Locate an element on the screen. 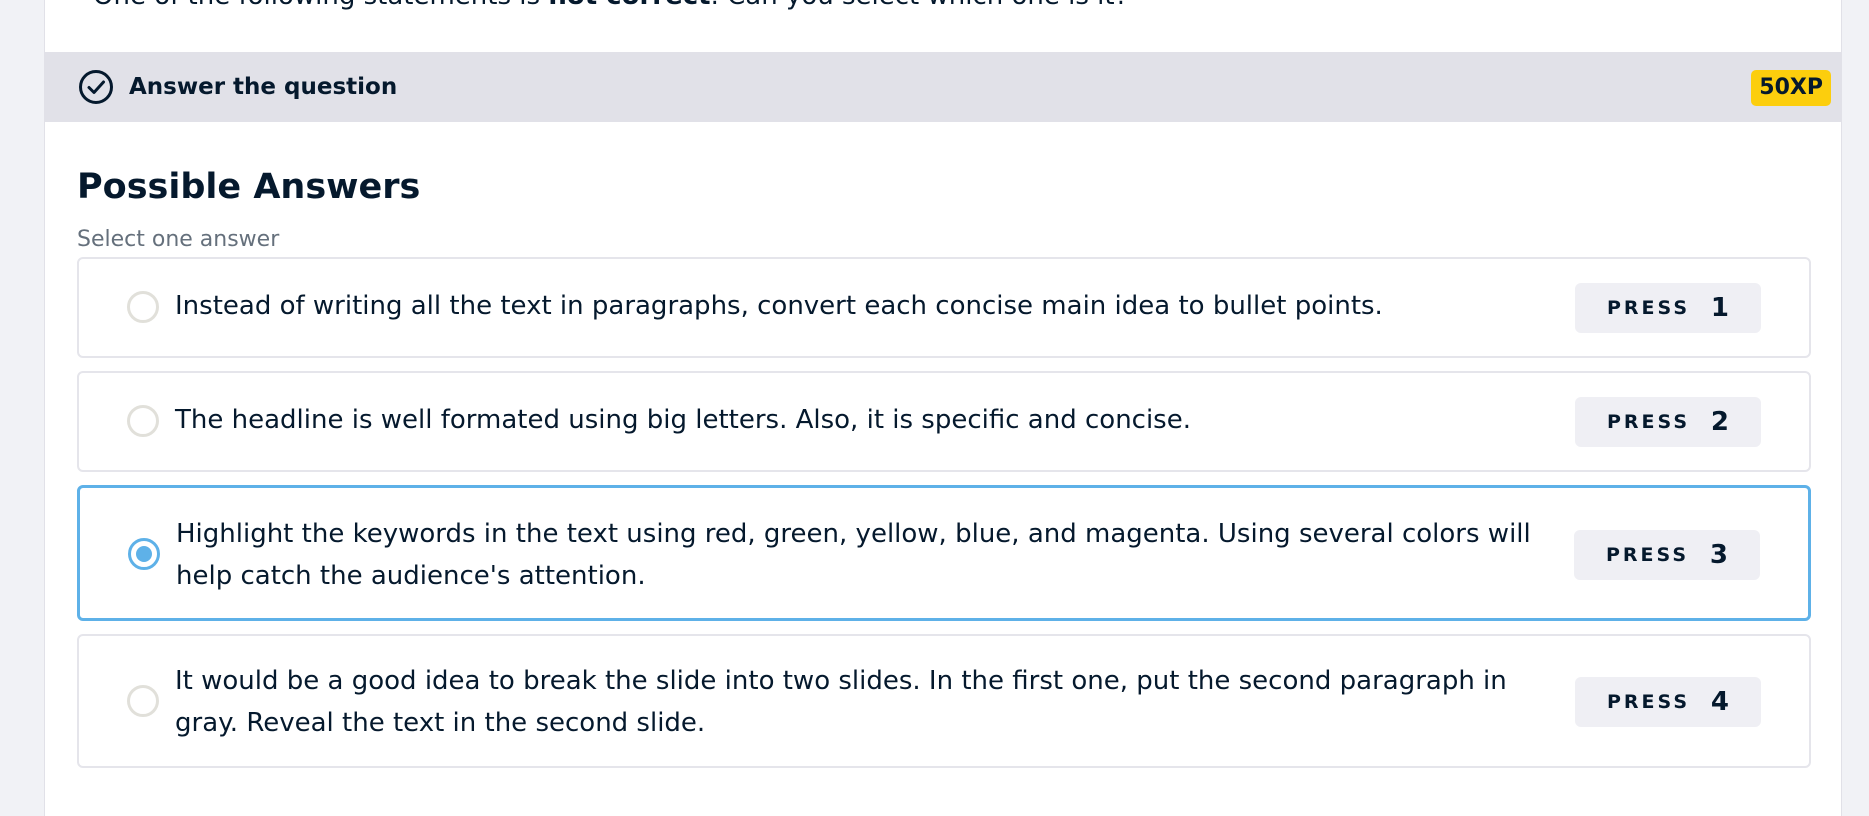  keyboard-shortcut: PRESS 1 is located at coordinates (1668, 308).